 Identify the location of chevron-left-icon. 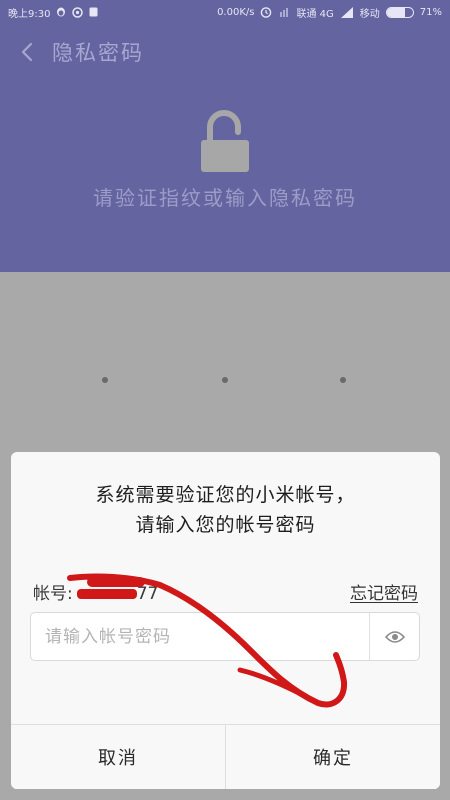
(27, 52).